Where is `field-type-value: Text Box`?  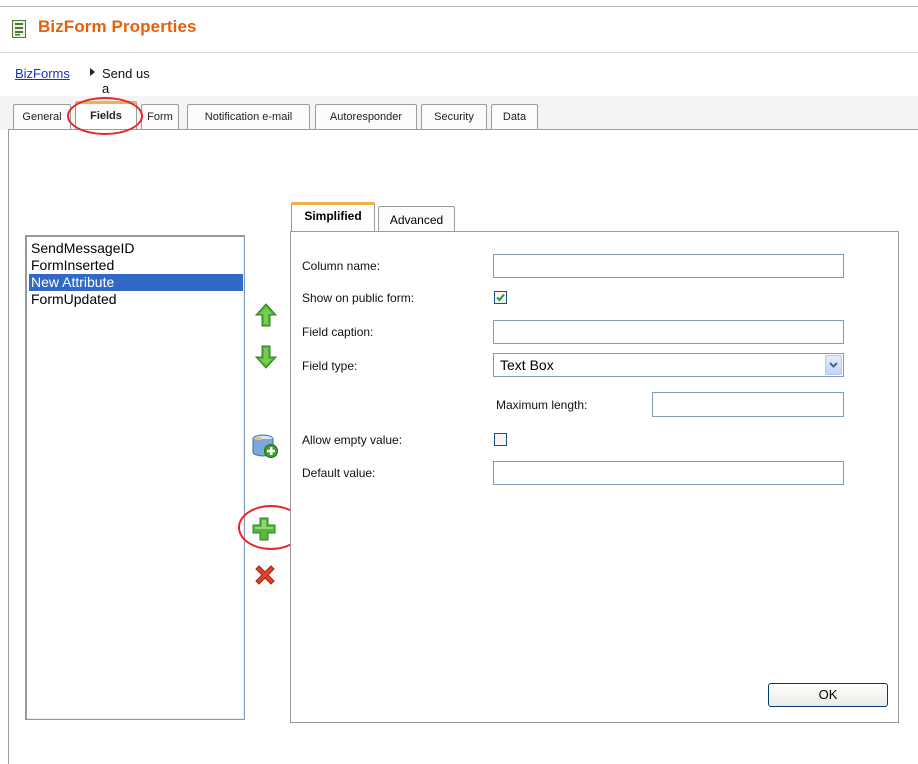
field-type-value: Text Box is located at coordinates (527, 365).